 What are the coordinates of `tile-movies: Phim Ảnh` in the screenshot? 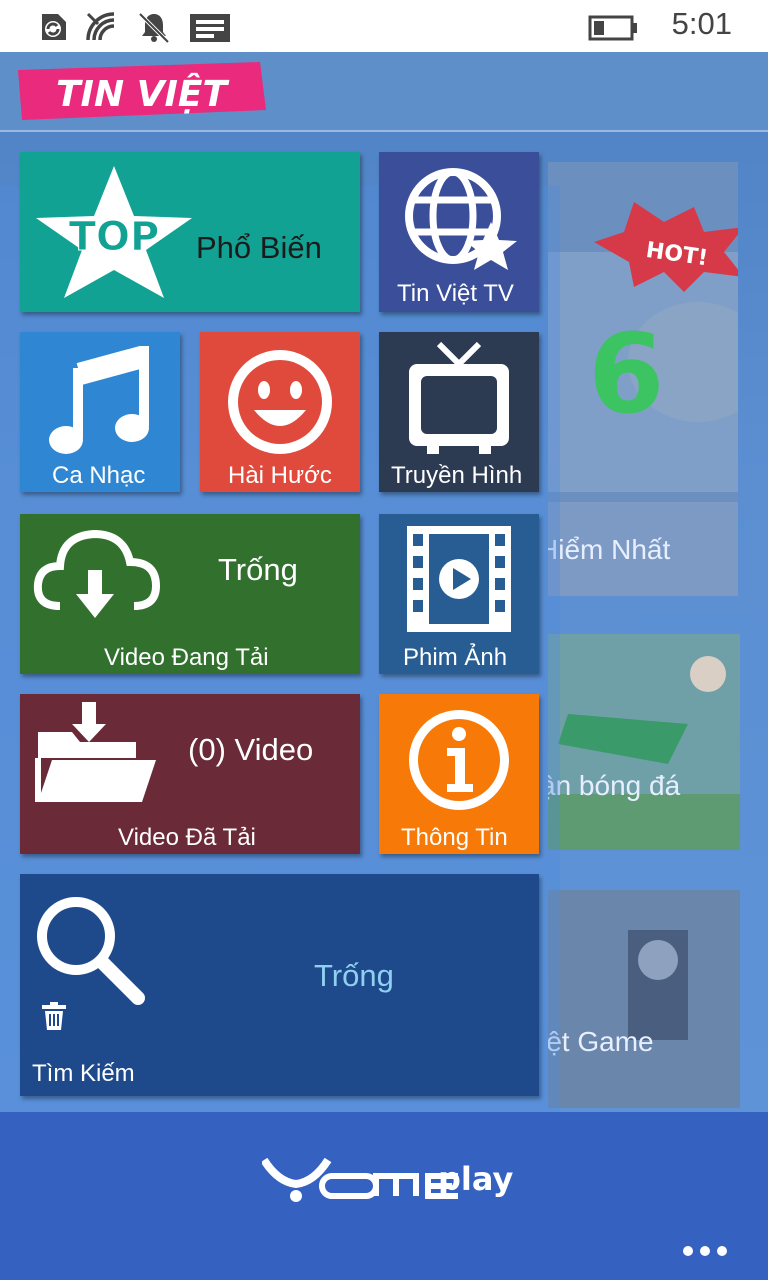 It's located at (459, 594).